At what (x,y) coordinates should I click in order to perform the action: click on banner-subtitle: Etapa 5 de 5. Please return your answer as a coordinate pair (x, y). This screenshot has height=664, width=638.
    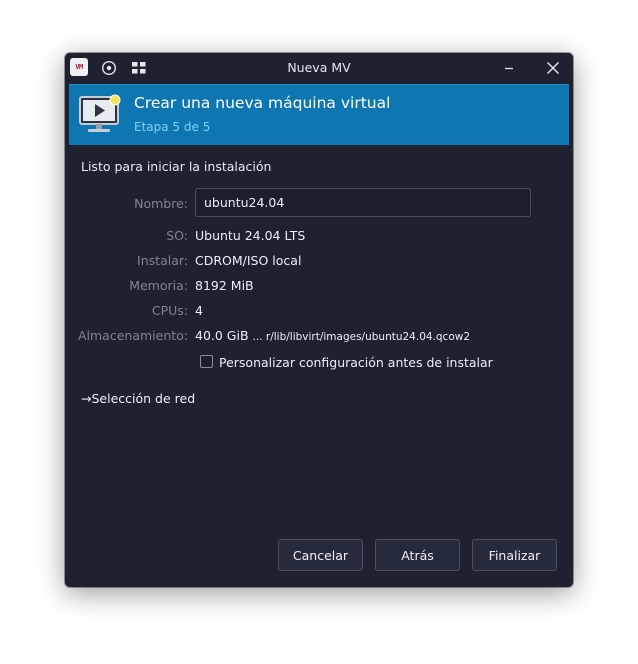
    Looking at the image, I should click on (172, 127).